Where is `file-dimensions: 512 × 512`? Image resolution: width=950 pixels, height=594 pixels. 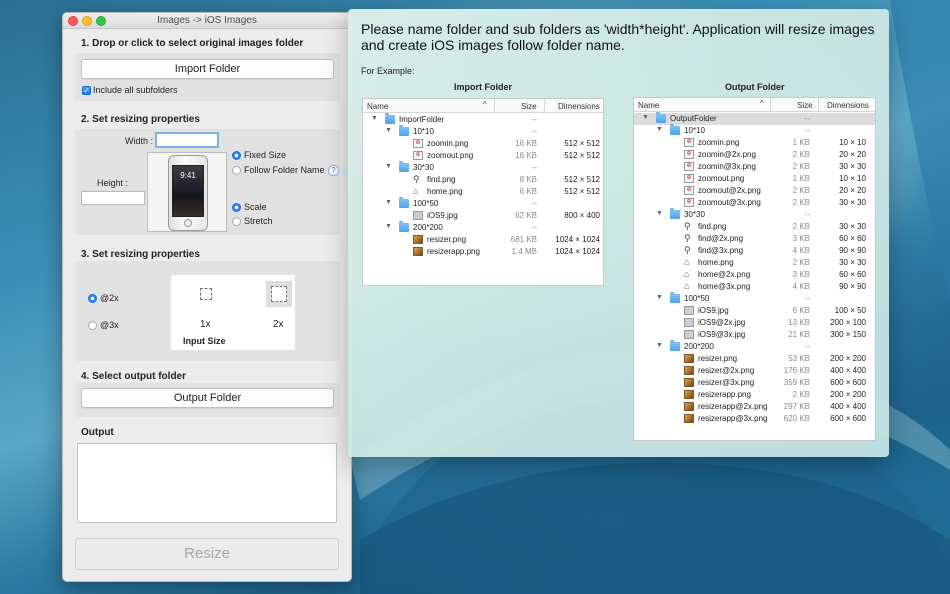
file-dimensions: 512 × 512 is located at coordinates (582, 191).